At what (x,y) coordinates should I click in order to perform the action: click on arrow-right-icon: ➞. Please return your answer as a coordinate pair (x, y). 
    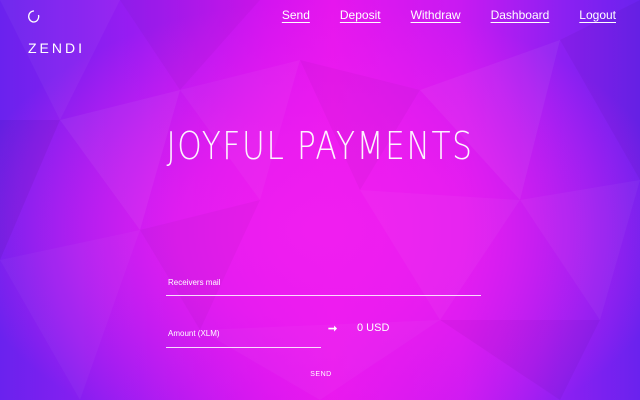
    Looking at the image, I should click on (333, 329).